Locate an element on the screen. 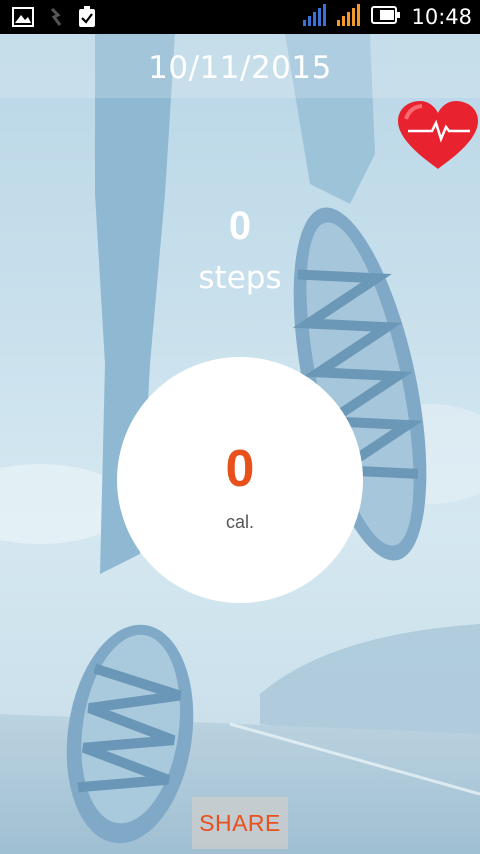  gallery-icon is located at coordinates (23, 19).